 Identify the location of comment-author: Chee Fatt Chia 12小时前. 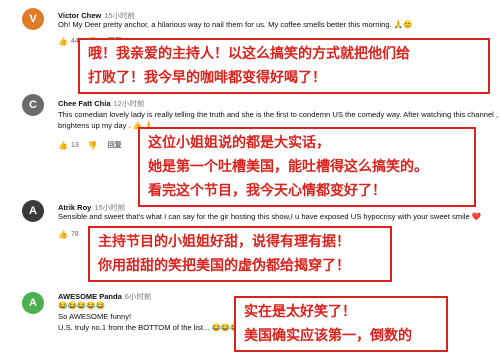
(101, 103).